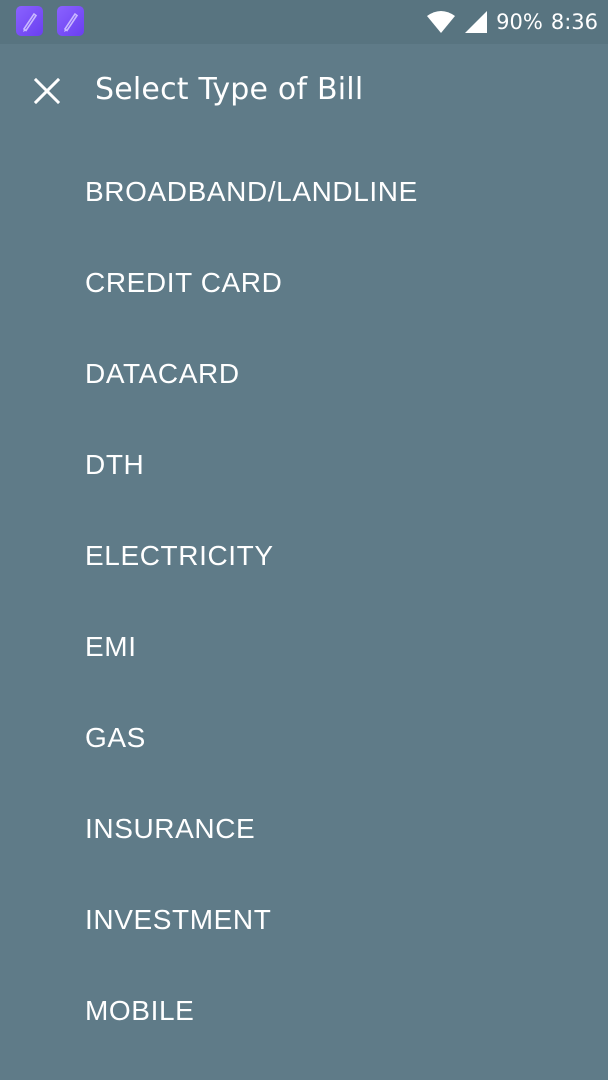  Describe the element at coordinates (519, 22) in the screenshot. I see `battery-level: 90%` at that location.